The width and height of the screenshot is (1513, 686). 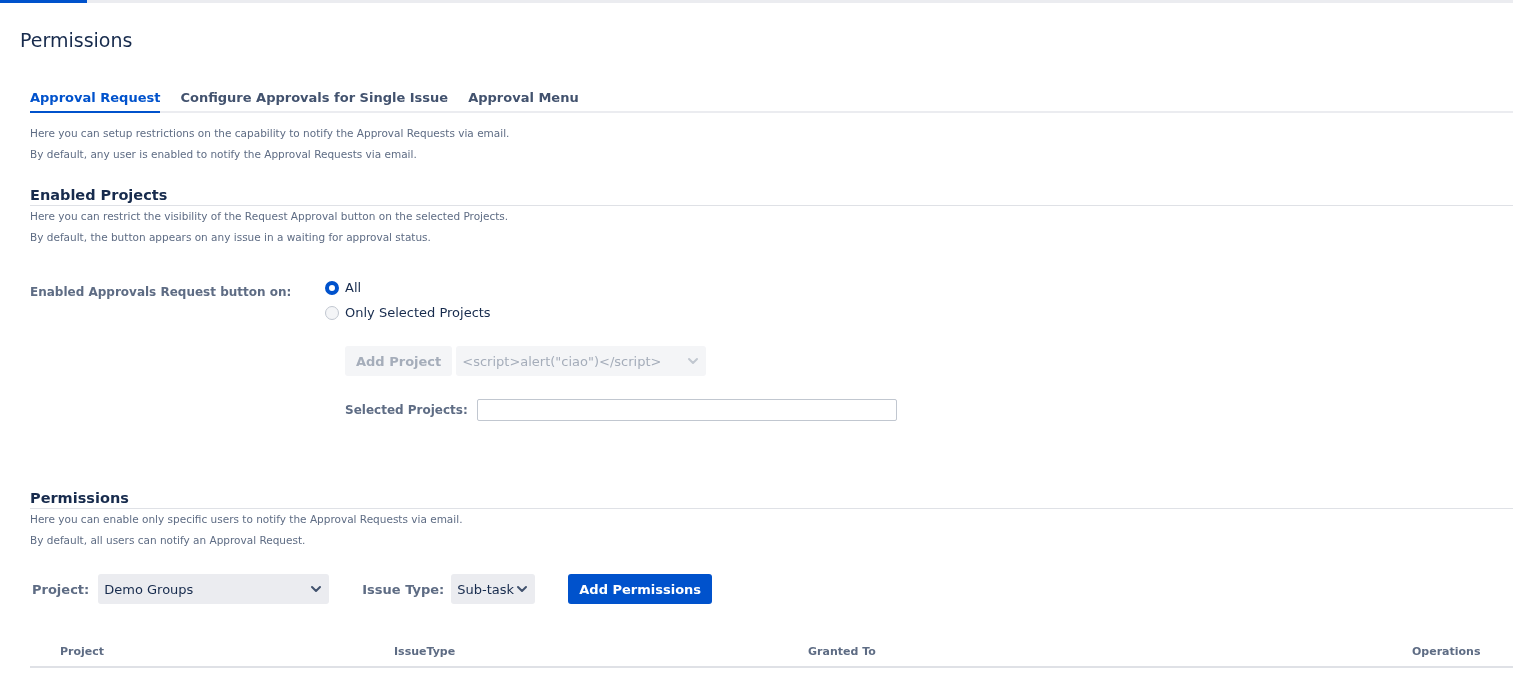 What do you see at coordinates (493, 589) in the screenshot?
I see `issue-type-dropdown: Sub-task` at bounding box center [493, 589].